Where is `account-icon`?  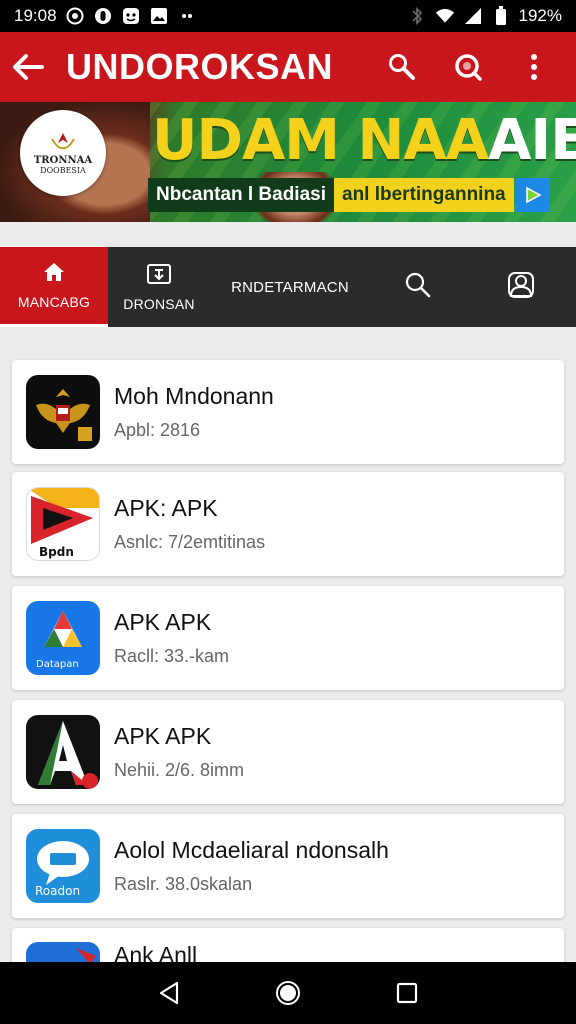 account-icon is located at coordinates (521, 287).